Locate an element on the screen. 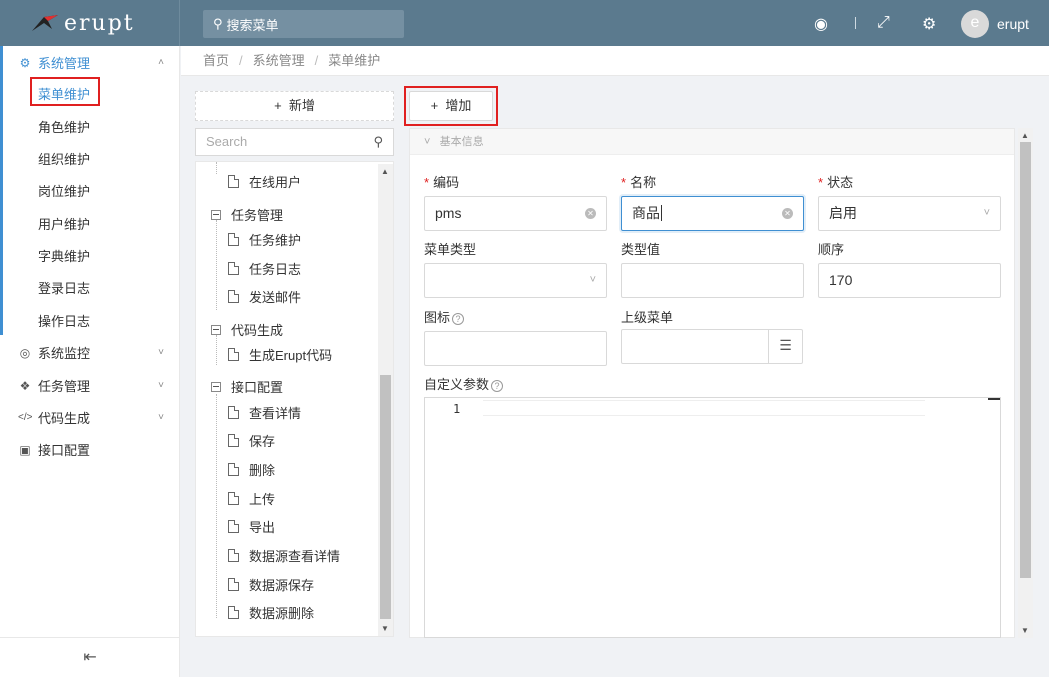 This screenshot has width=1049, height=677. menu-search-input: ⚲ 搜索菜单 is located at coordinates (303, 24).